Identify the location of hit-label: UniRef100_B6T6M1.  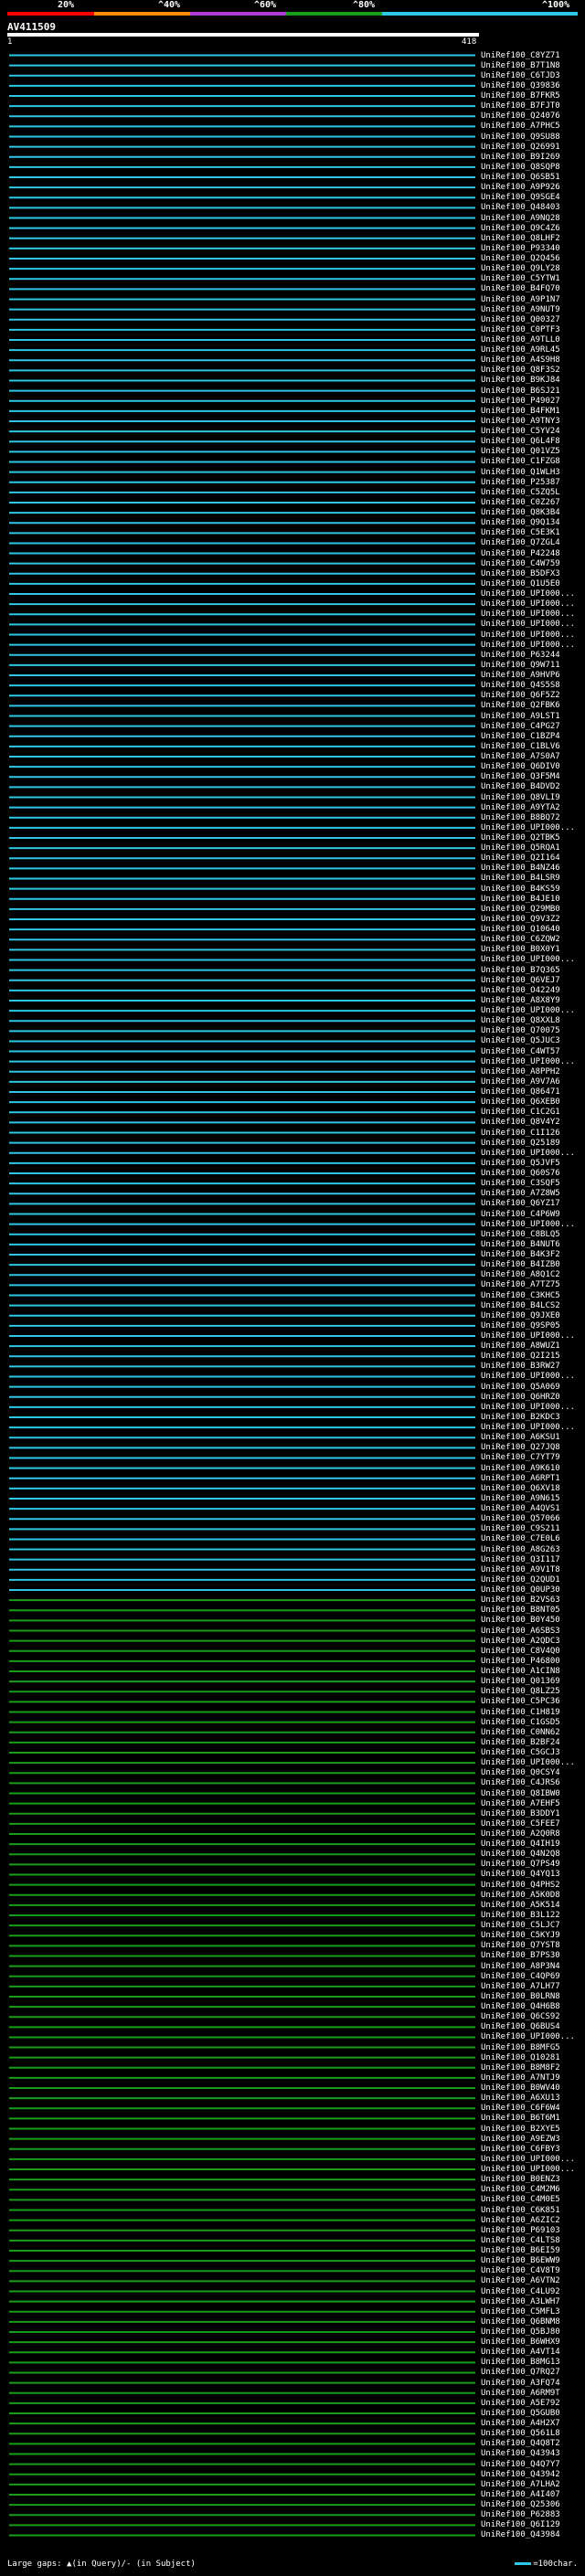
(520, 2118).